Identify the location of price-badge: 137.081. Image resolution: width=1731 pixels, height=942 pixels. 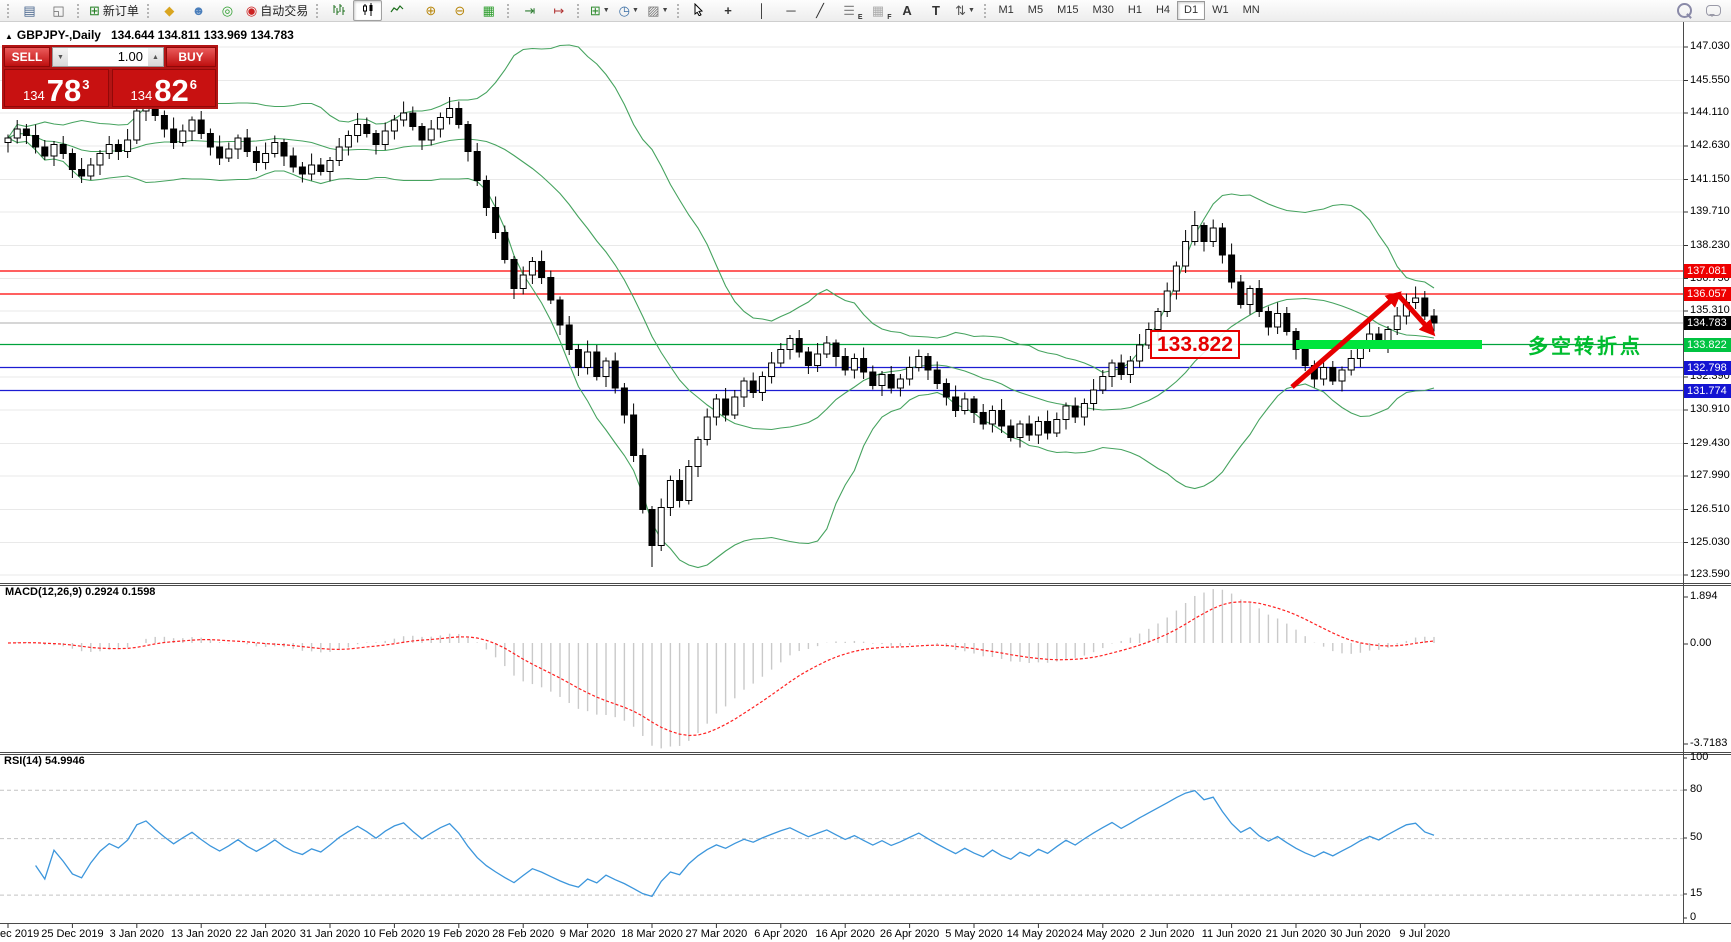
(1707, 271).